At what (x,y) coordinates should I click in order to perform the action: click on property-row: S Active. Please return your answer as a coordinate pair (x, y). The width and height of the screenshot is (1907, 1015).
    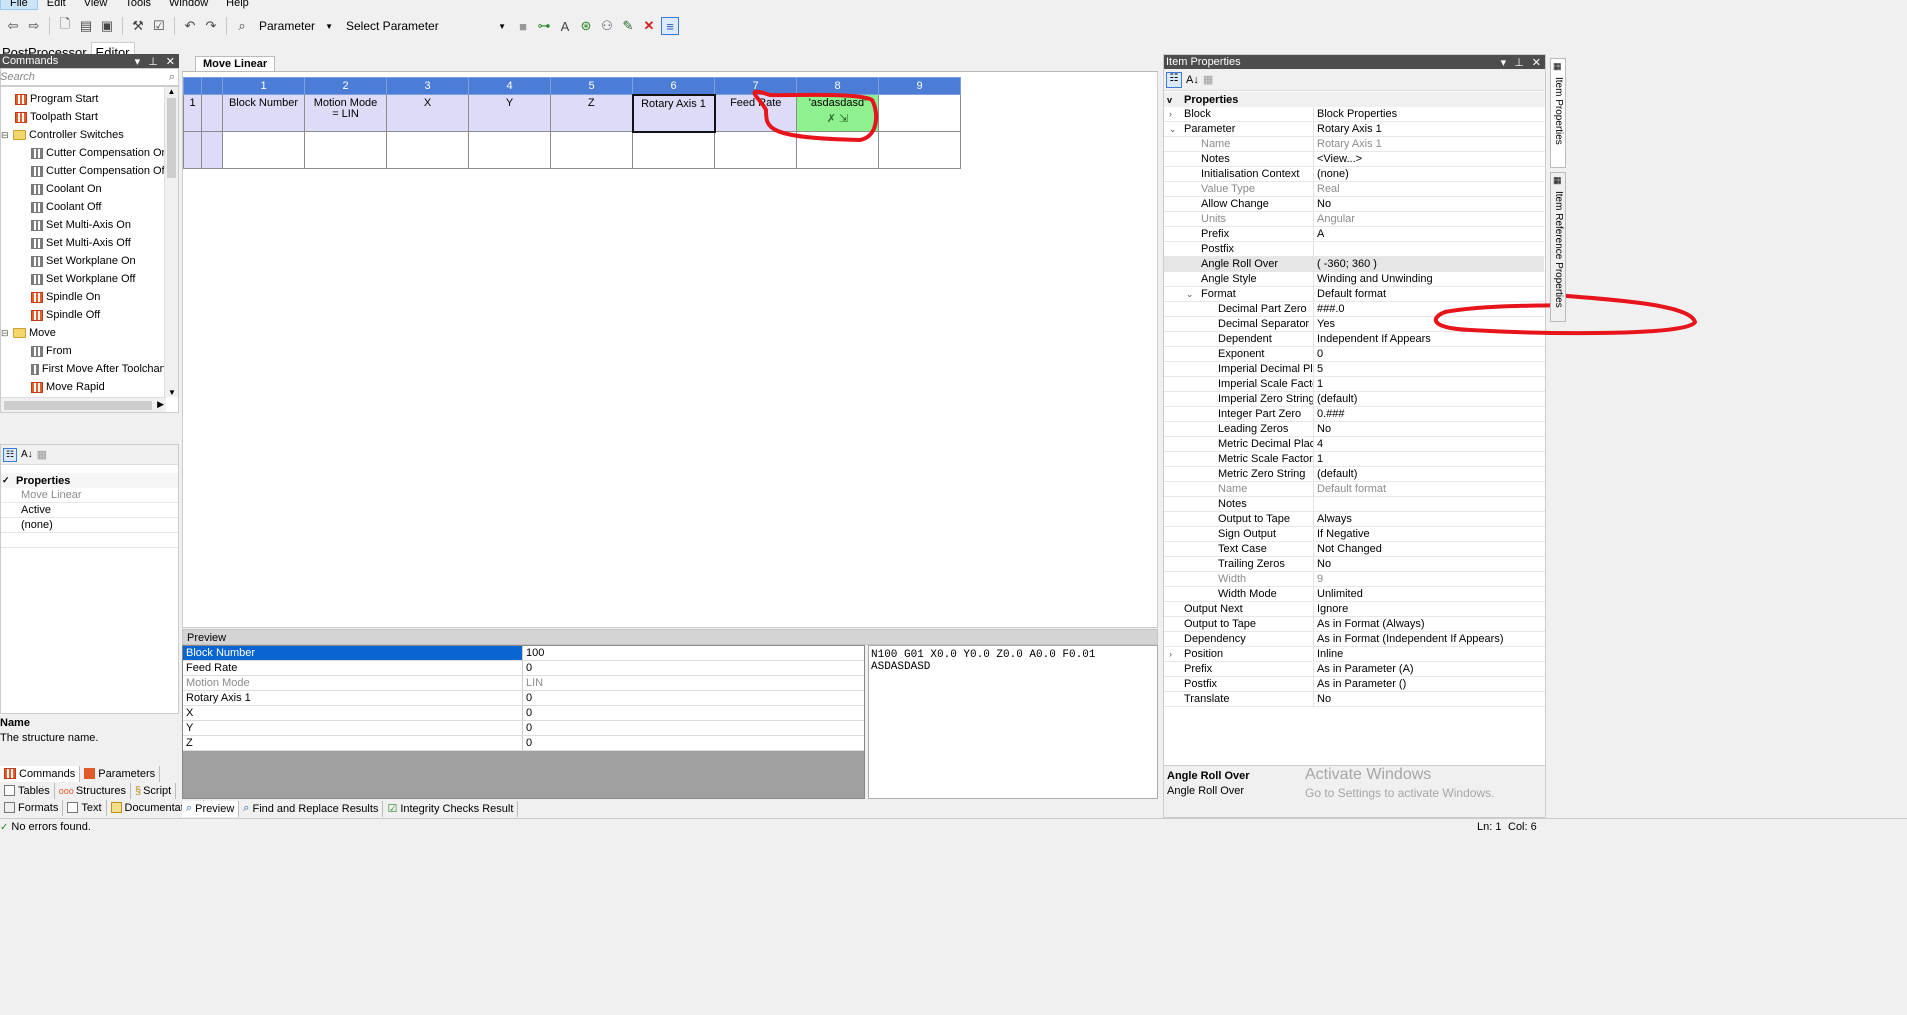
    Looking at the image, I should click on (89, 510).